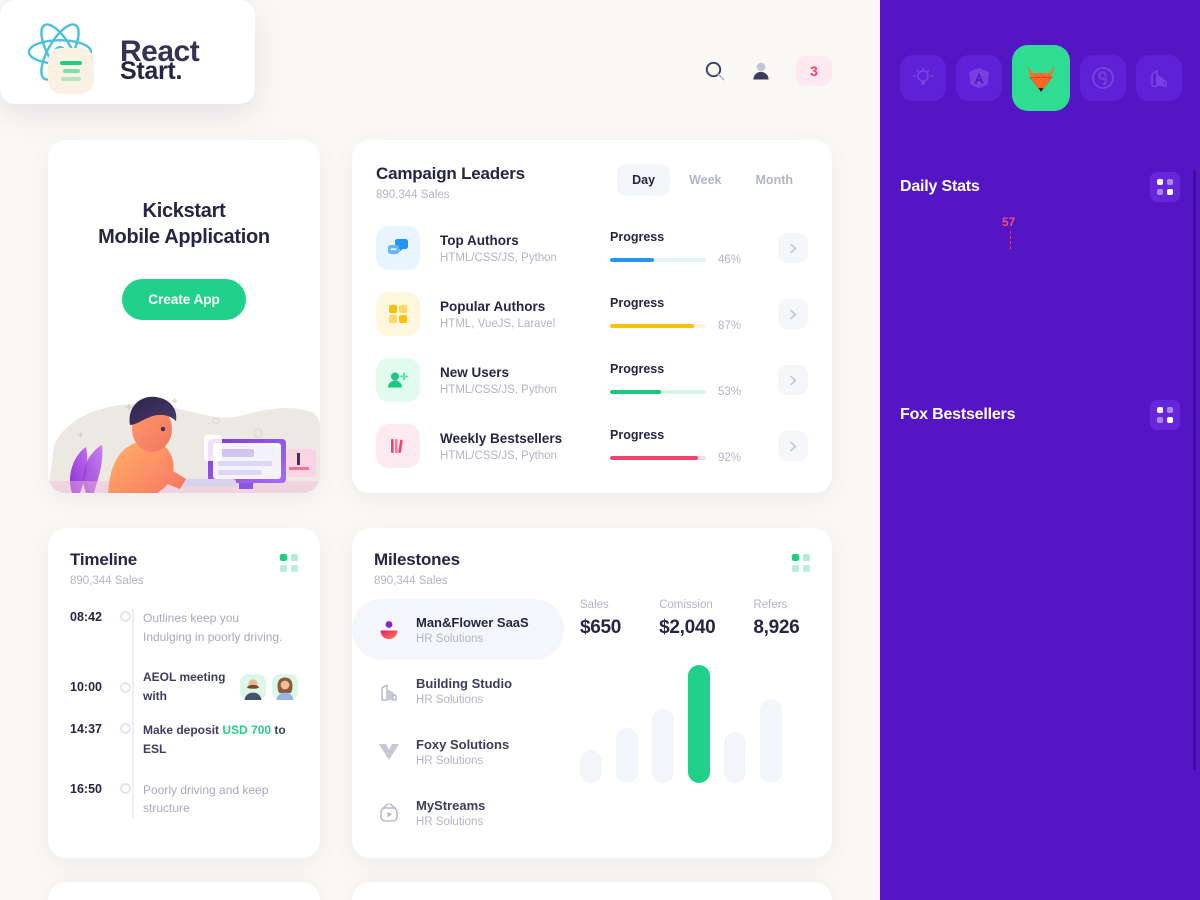 The width and height of the screenshot is (1200, 900). What do you see at coordinates (411, 581) in the screenshot?
I see `milestones-subtitle: 890,344 Sales` at bounding box center [411, 581].